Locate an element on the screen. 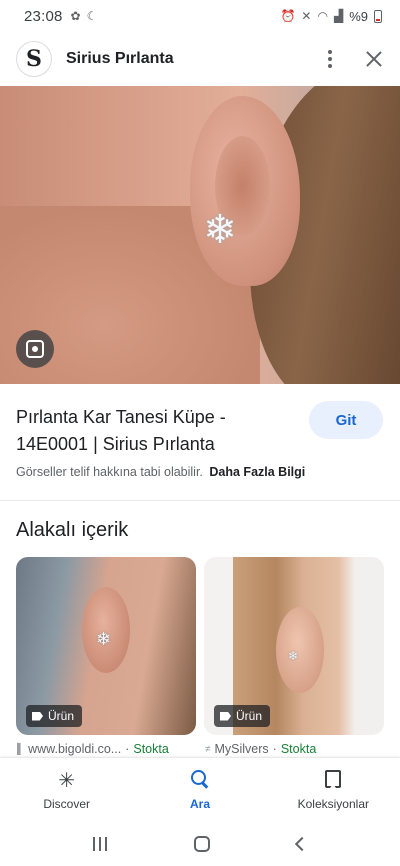  nav-label: Ara is located at coordinates (199, 803).